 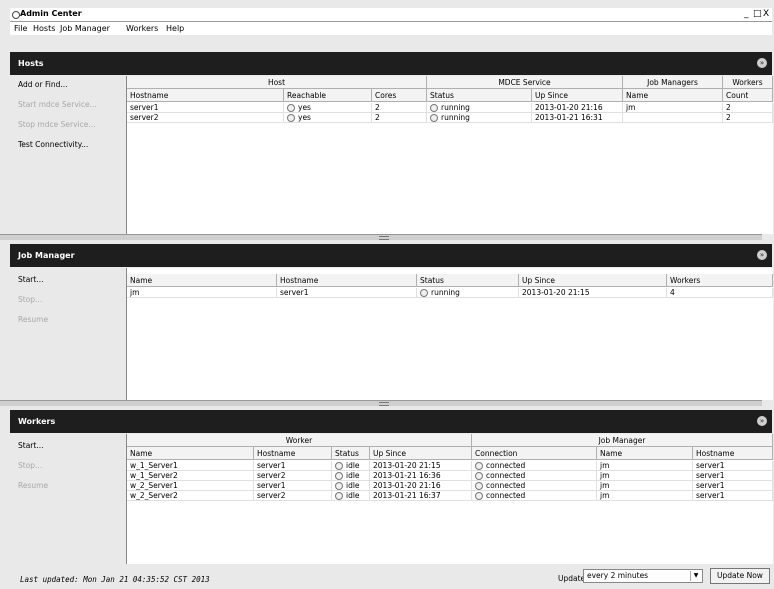 What do you see at coordinates (766, 14) in the screenshot?
I see `close-button: X` at bounding box center [766, 14].